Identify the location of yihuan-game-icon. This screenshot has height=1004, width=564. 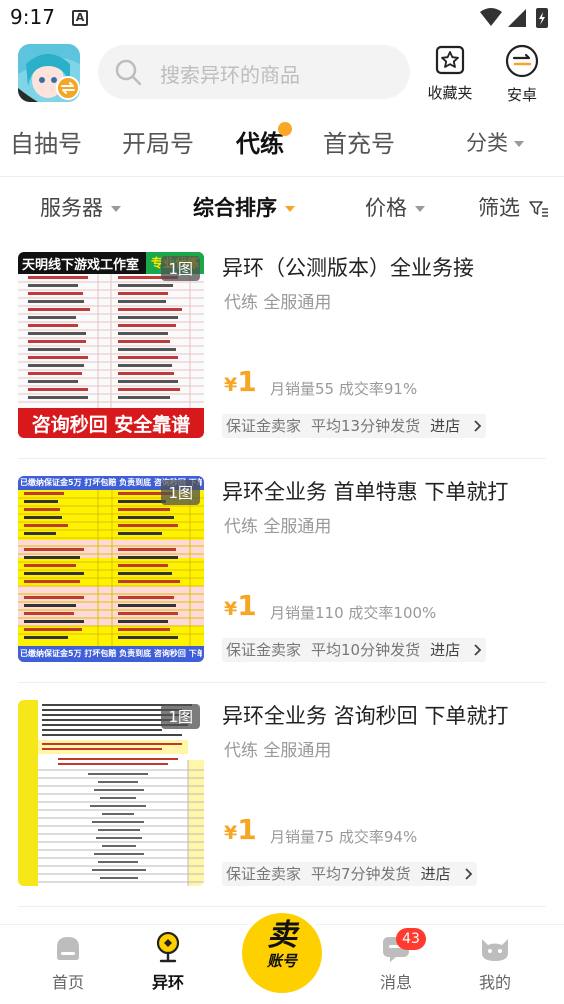
(168, 947).